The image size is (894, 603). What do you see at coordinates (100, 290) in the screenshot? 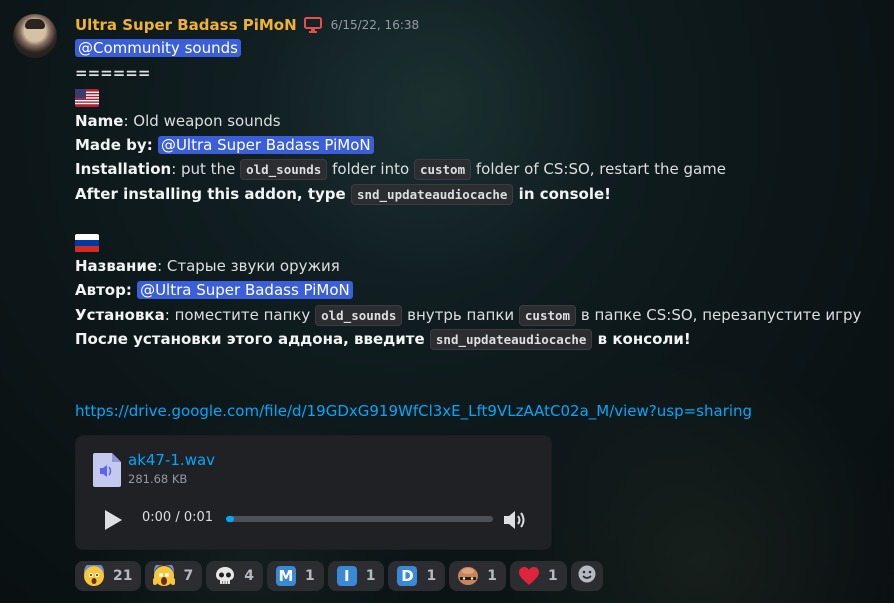
I see `ru-made-by-label: Автор` at bounding box center [100, 290].